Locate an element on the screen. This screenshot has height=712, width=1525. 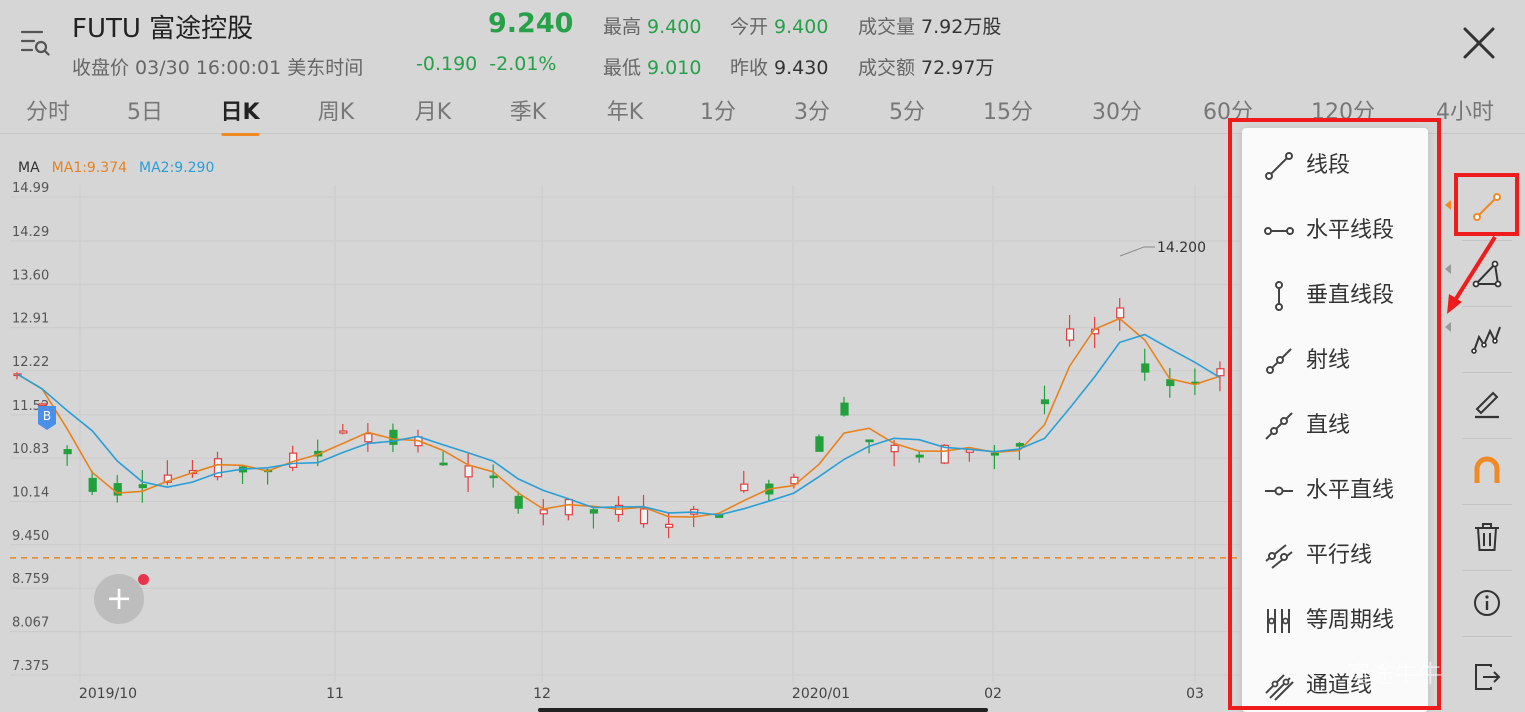
tab-60min: 60分 is located at coordinates (1228, 110).